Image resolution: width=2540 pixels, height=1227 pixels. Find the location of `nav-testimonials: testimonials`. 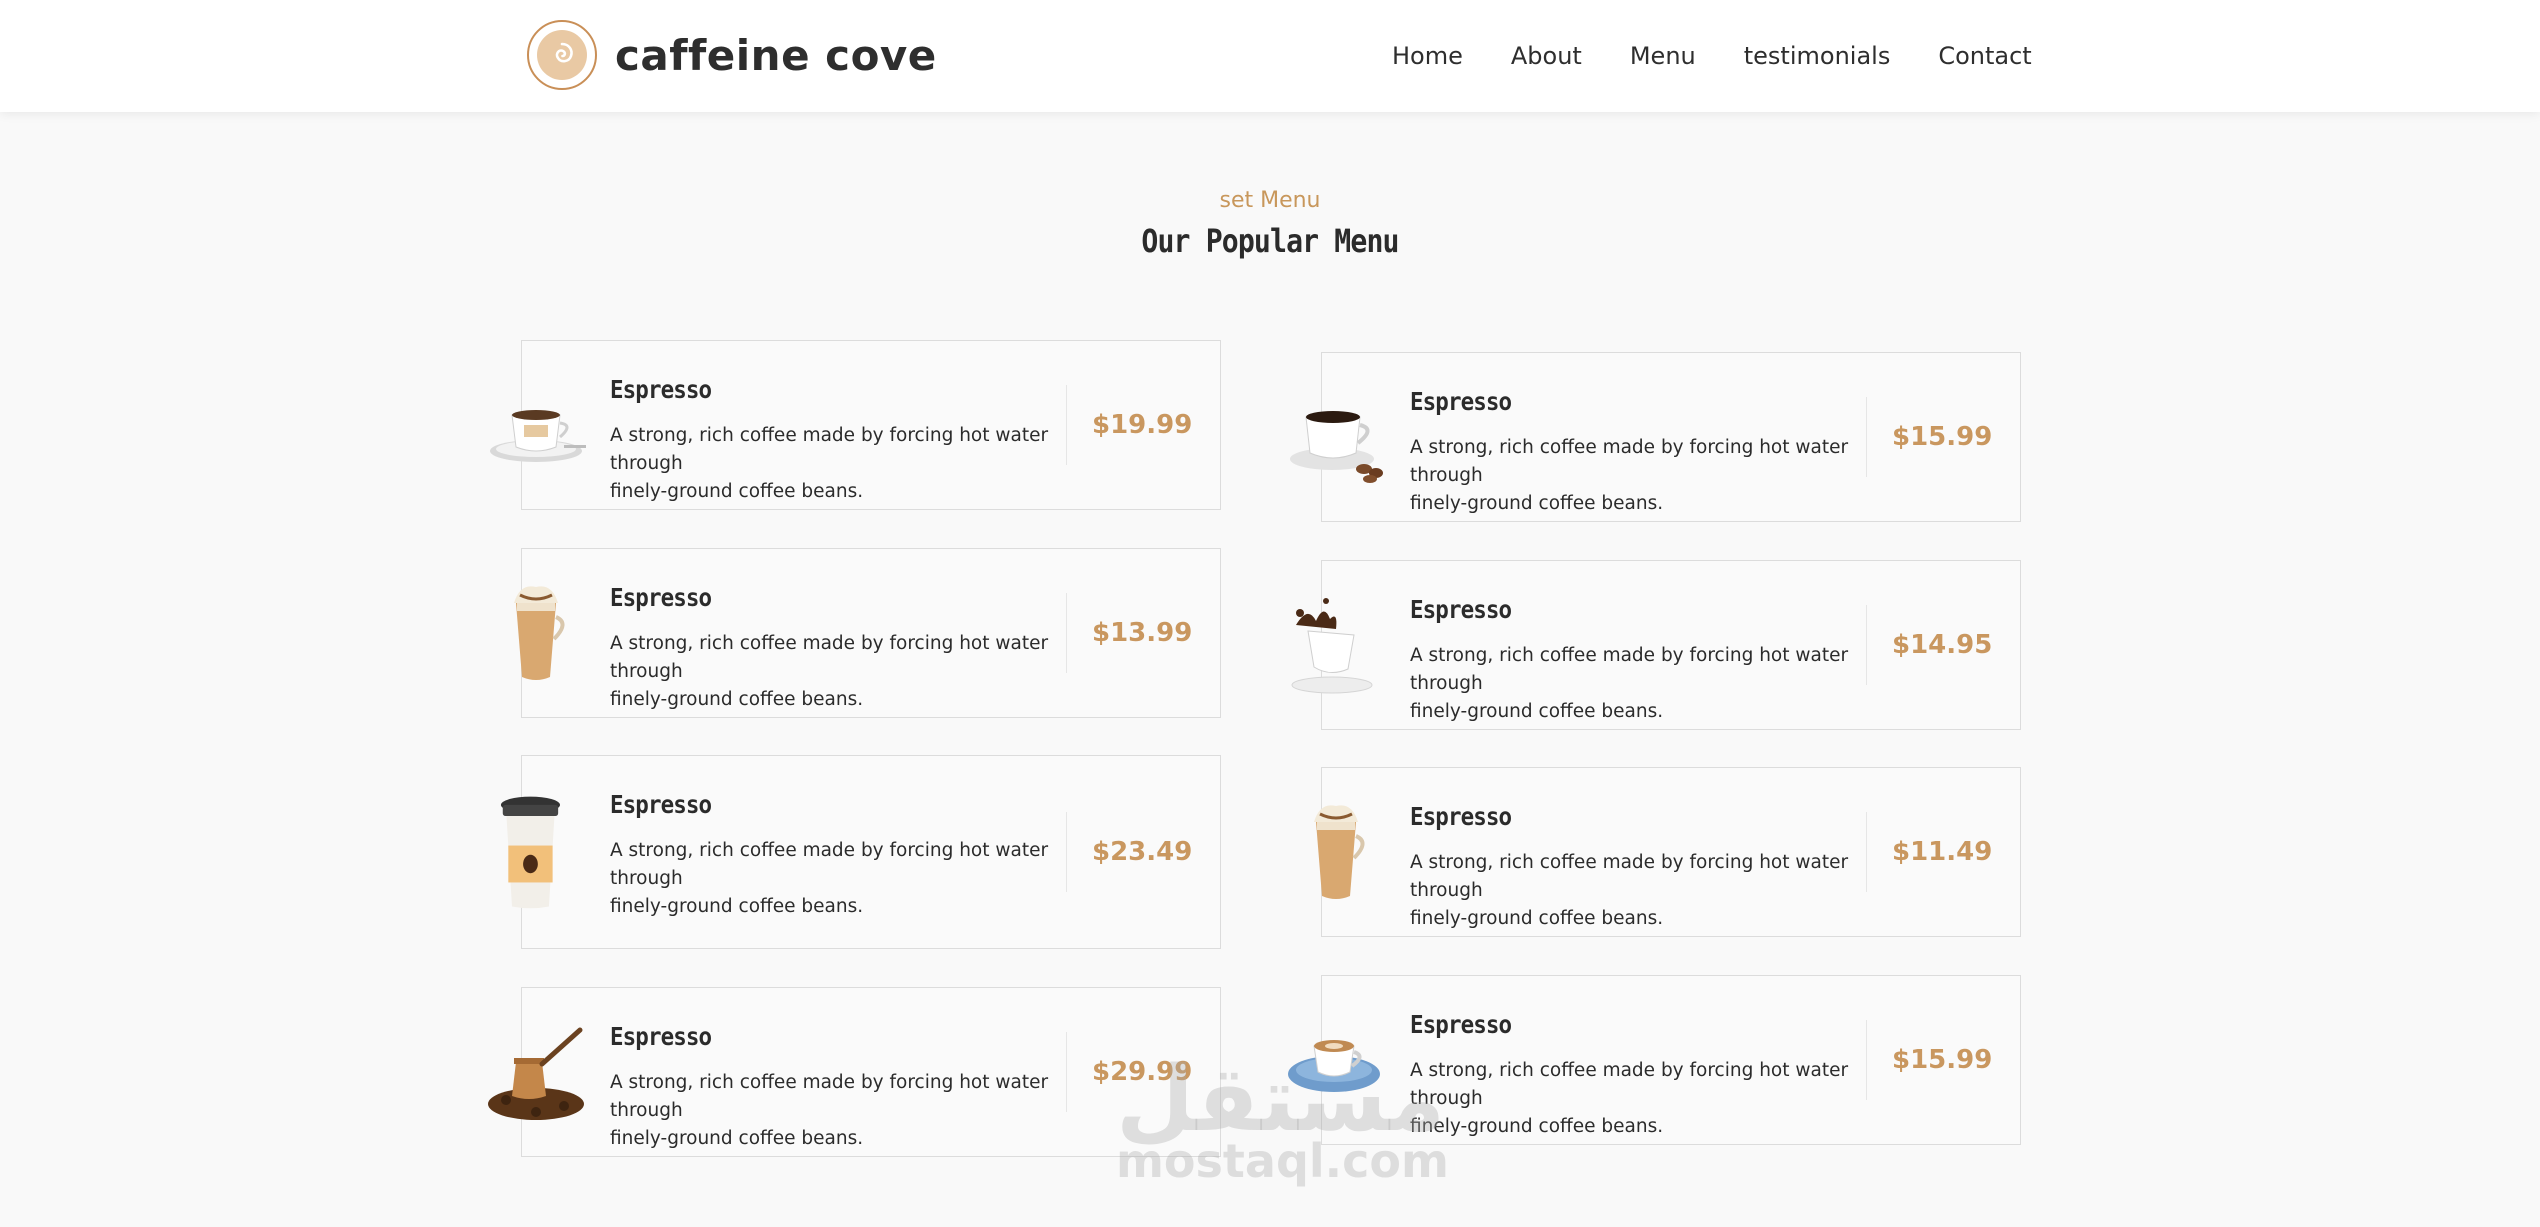

nav-testimonials: testimonials is located at coordinates (1817, 56).